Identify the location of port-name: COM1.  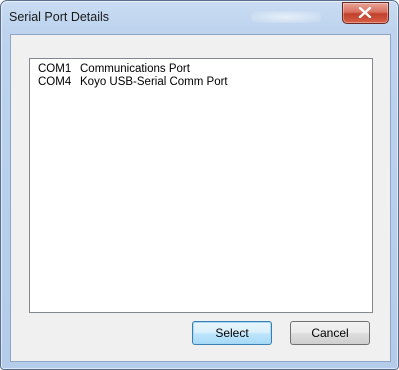
(55, 69).